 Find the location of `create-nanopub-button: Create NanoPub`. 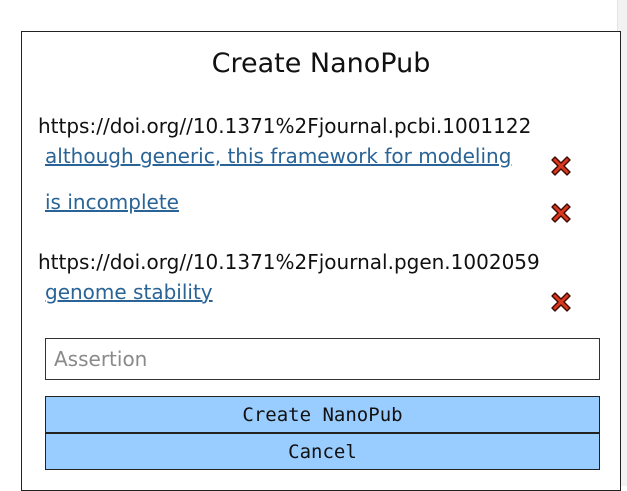

create-nanopub-button: Create NanoPub is located at coordinates (322, 414).